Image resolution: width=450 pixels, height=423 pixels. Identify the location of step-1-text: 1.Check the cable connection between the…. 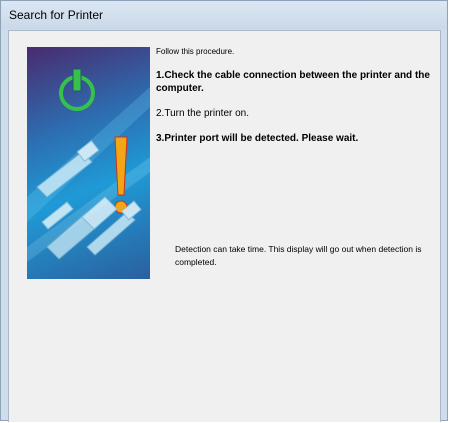
(293, 82).